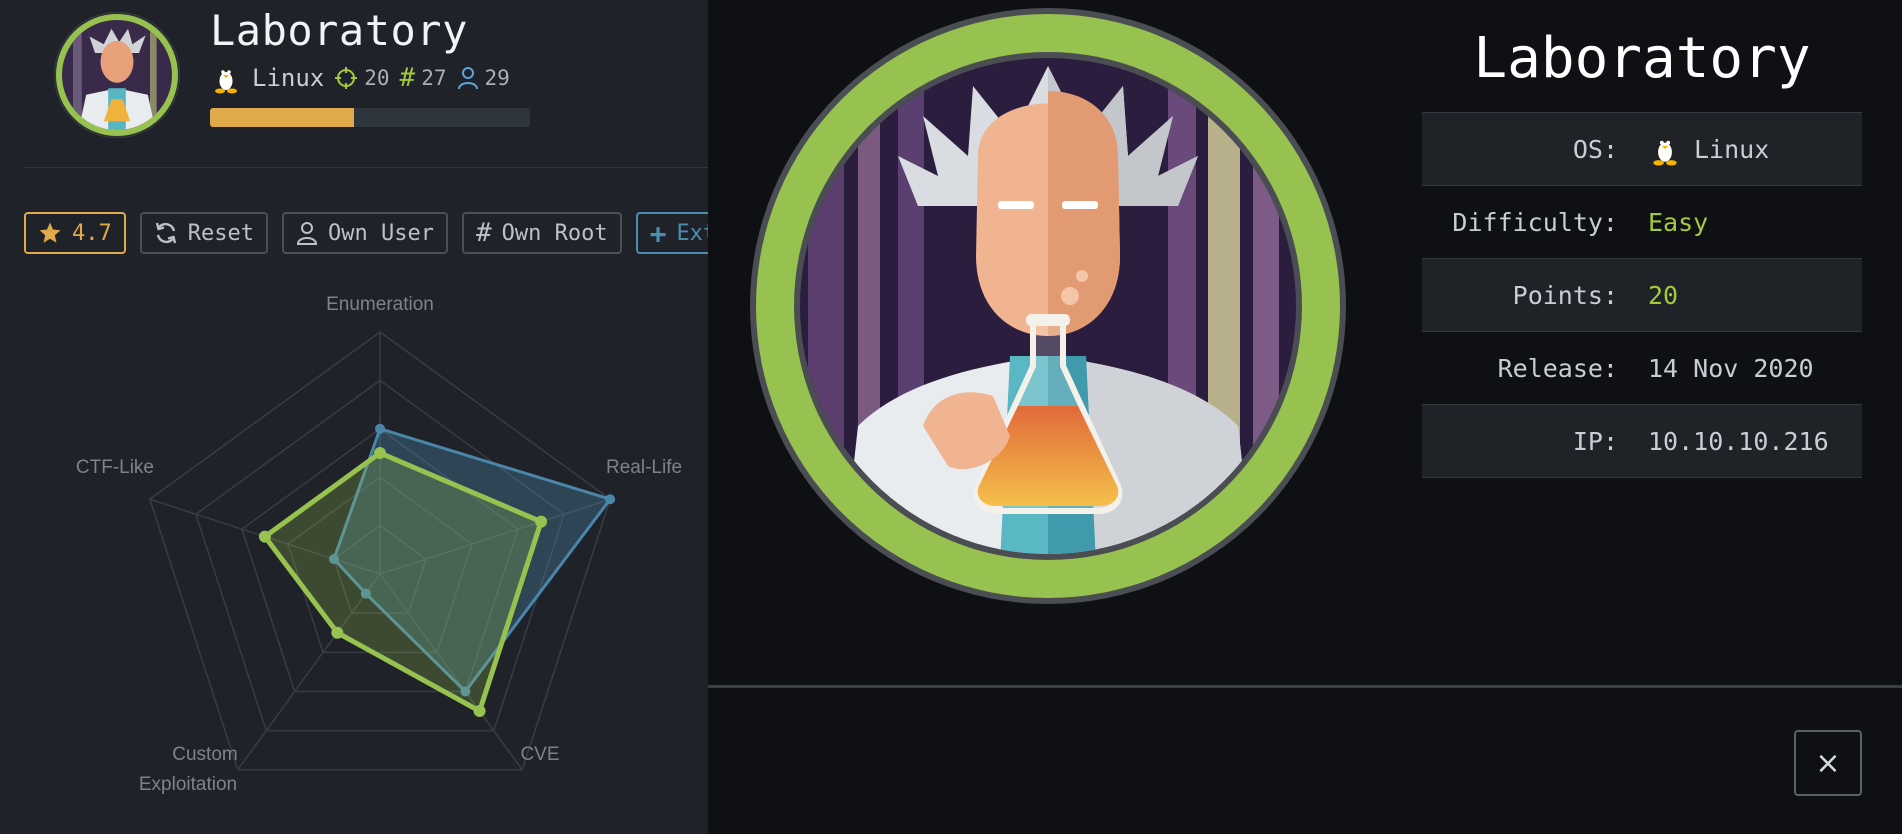 This screenshot has height=834, width=1902. What do you see at coordinates (671, 233) in the screenshot?
I see `extend-button: + Exten` at bounding box center [671, 233].